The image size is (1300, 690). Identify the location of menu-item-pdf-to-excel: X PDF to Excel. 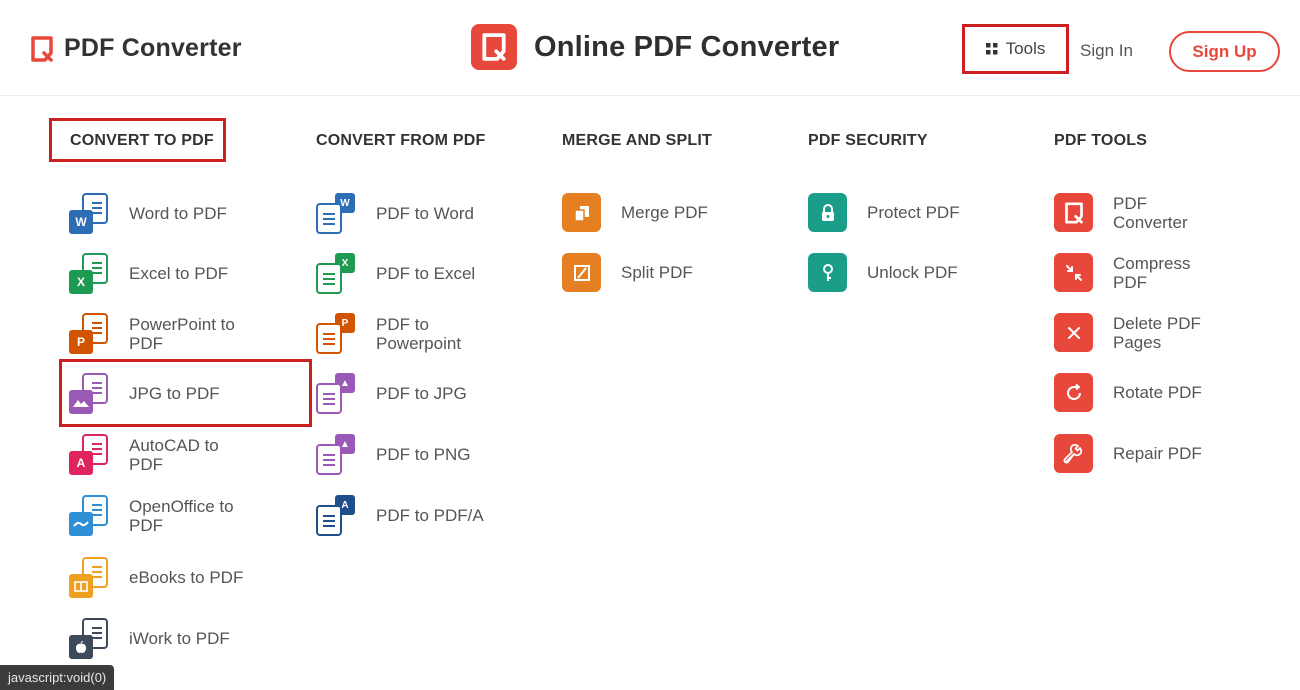
(408, 273).